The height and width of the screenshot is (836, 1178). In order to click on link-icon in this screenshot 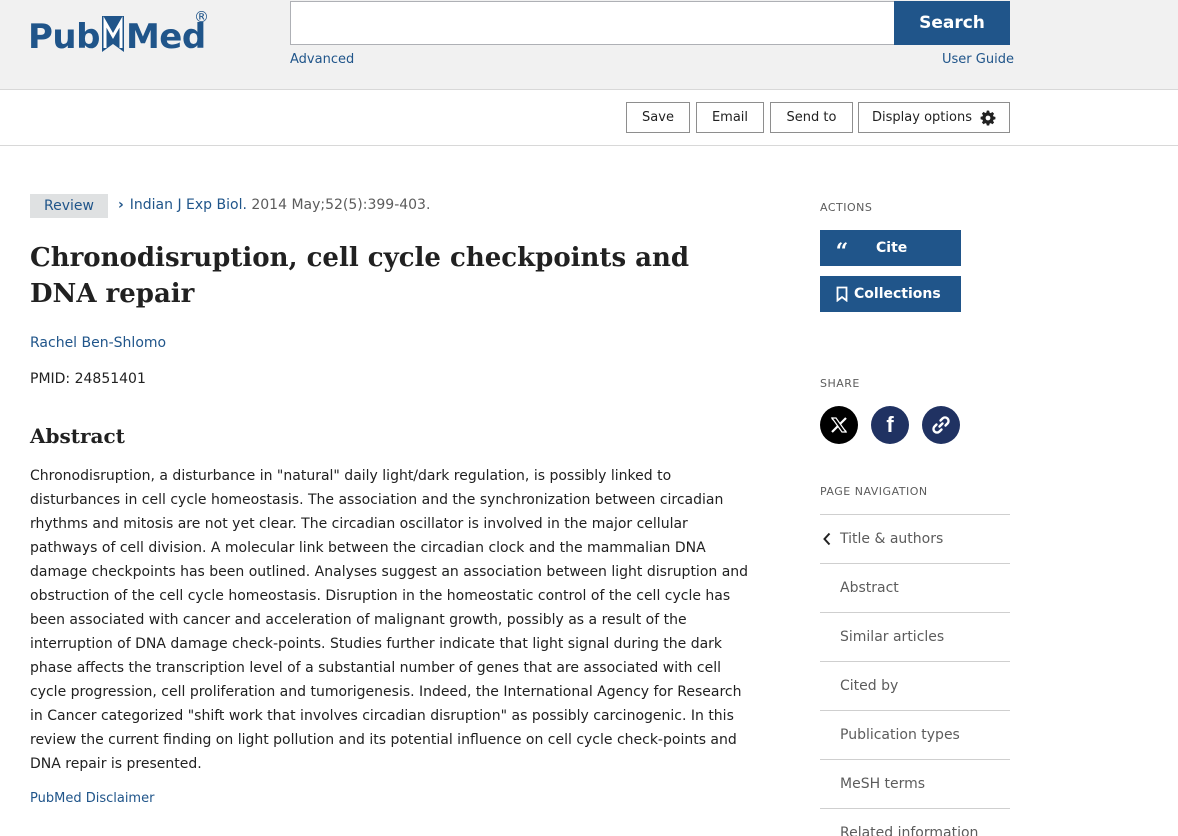, I will do `click(941, 425)`.